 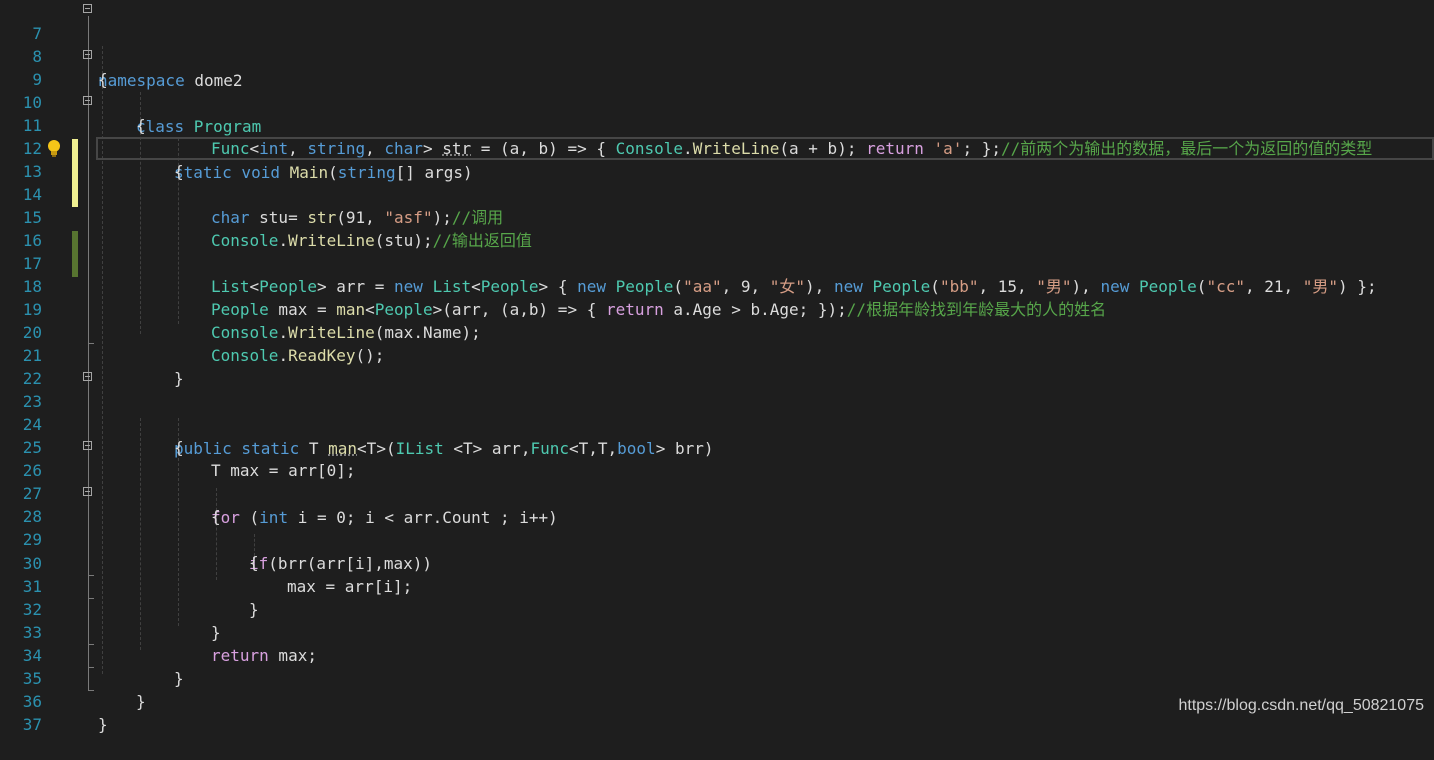 I want to click on code-line: 7 namespace dome2, so click(x=717, y=45).